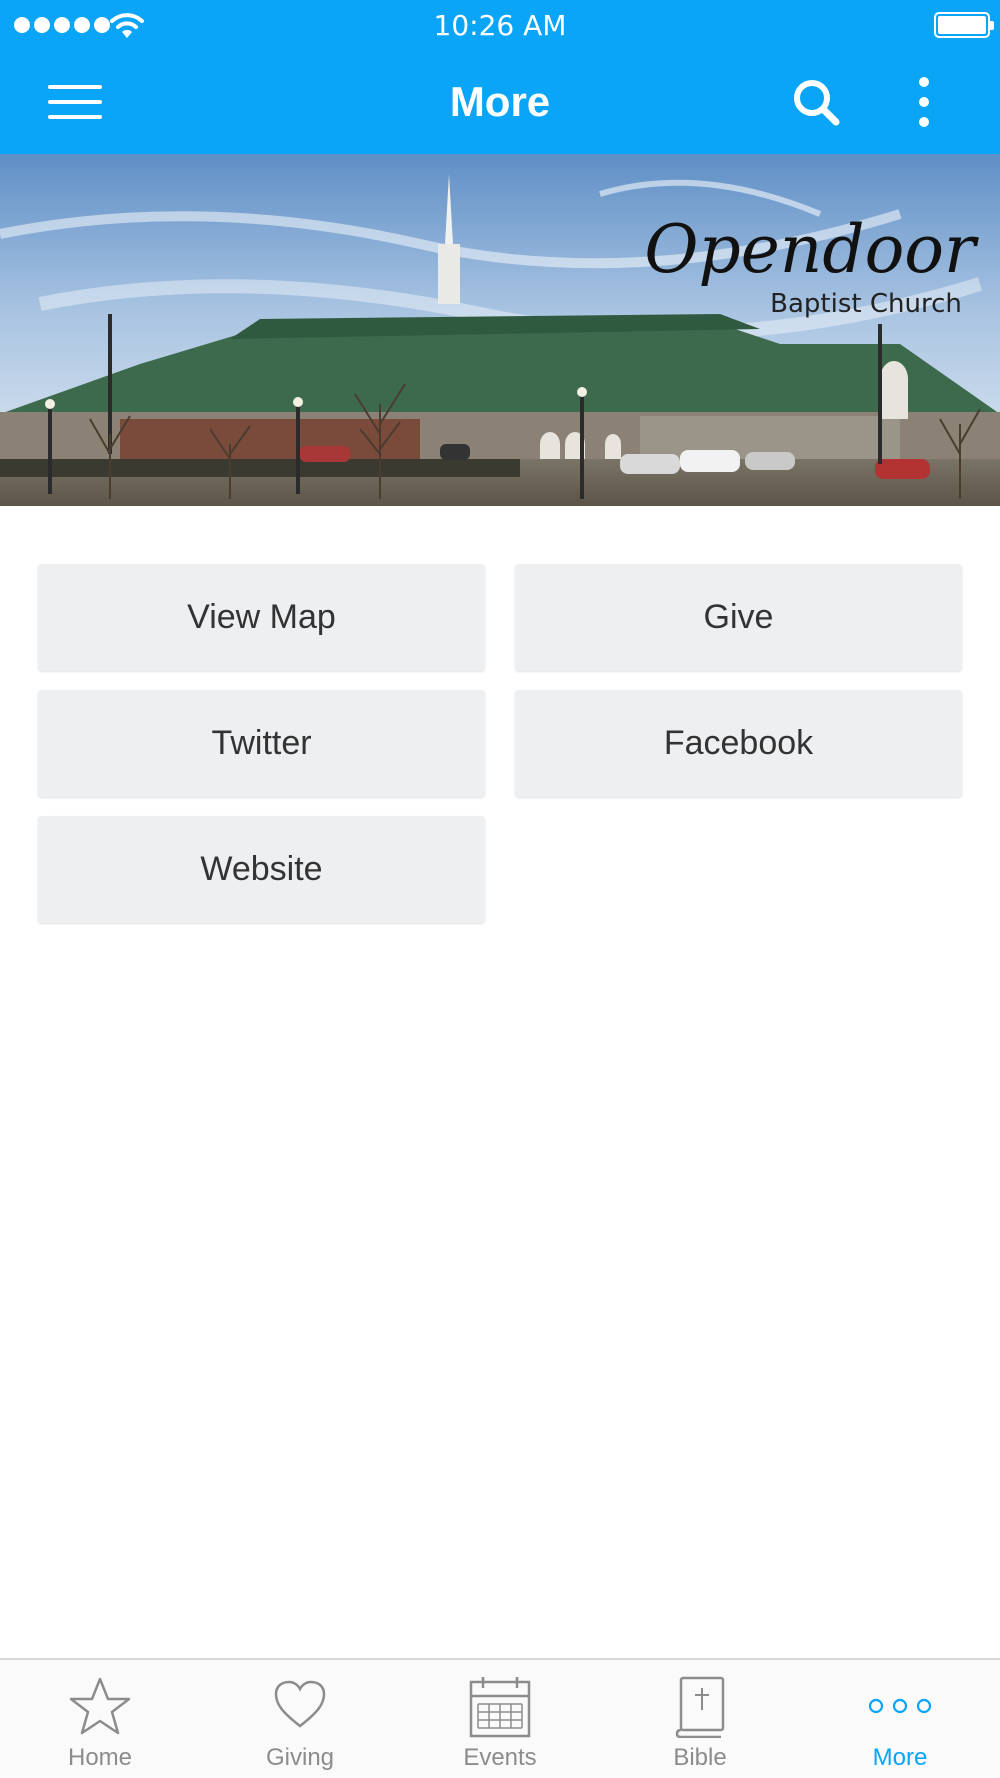 This screenshot has width=1000, height=1778. What do you see at coordinates (738, 743) in the screenshot?
I see `facebook-button: Facebook` at bounding box center [738, 743].